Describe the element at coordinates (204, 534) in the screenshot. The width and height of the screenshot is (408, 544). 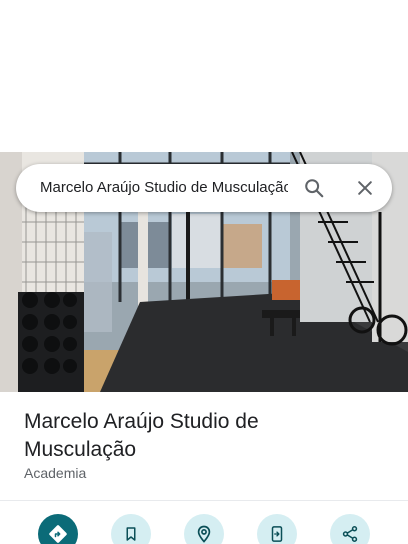
I see `nearby-icon` at that location.